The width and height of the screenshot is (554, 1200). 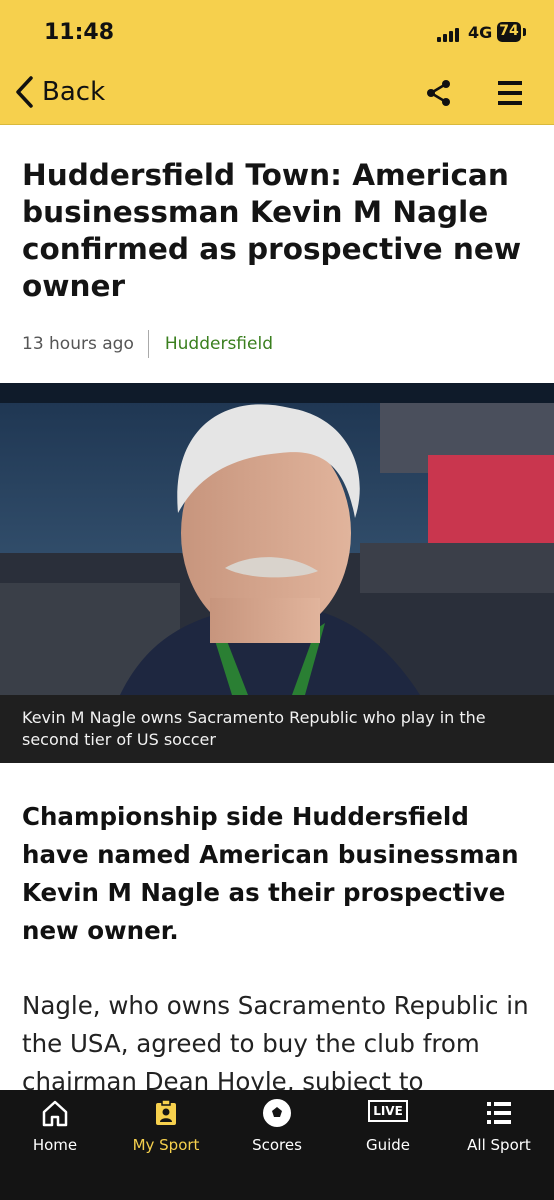 I want to click on battery-icon: 74, so click(x=509, y=32).